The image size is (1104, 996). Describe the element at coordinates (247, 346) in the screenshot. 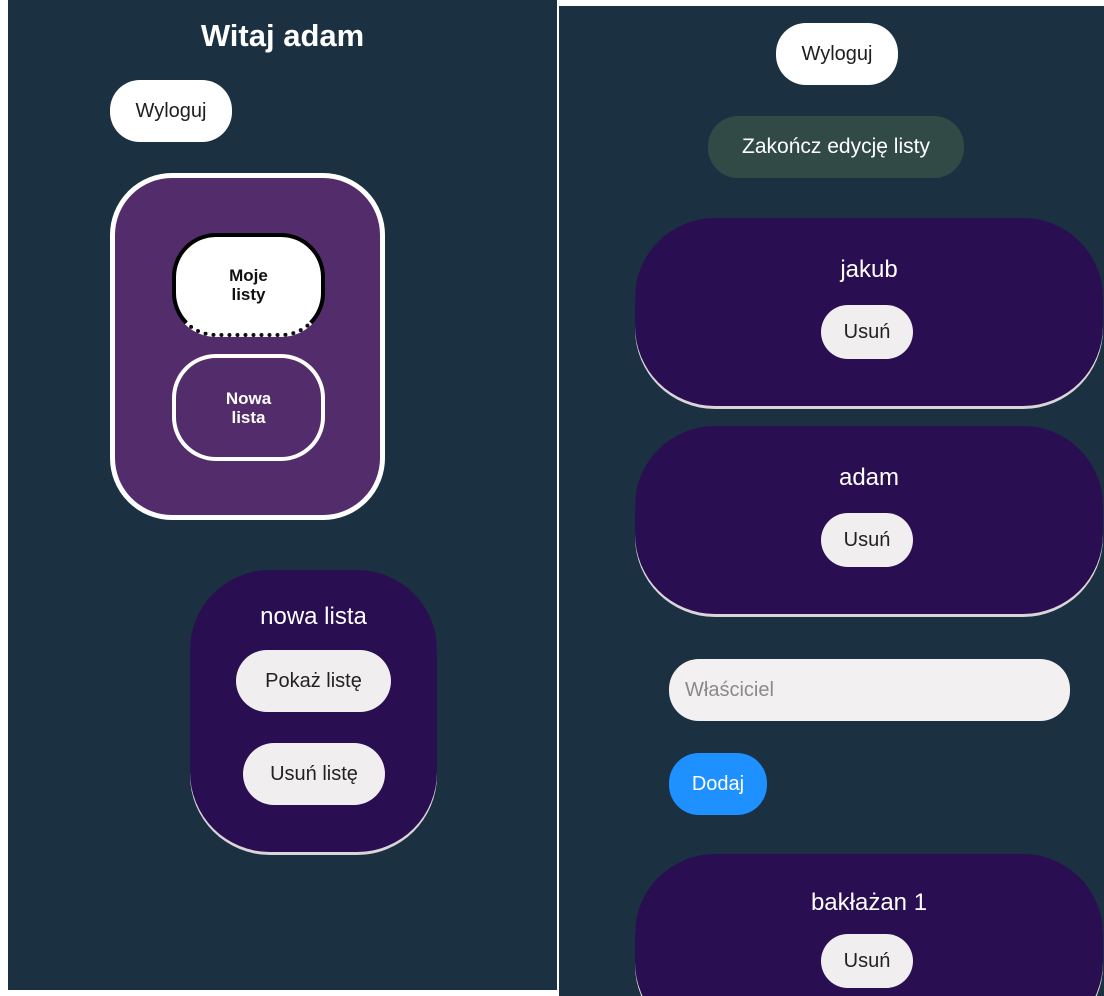

I see `lists-menu: Moje listy Nowa lista` at that location.